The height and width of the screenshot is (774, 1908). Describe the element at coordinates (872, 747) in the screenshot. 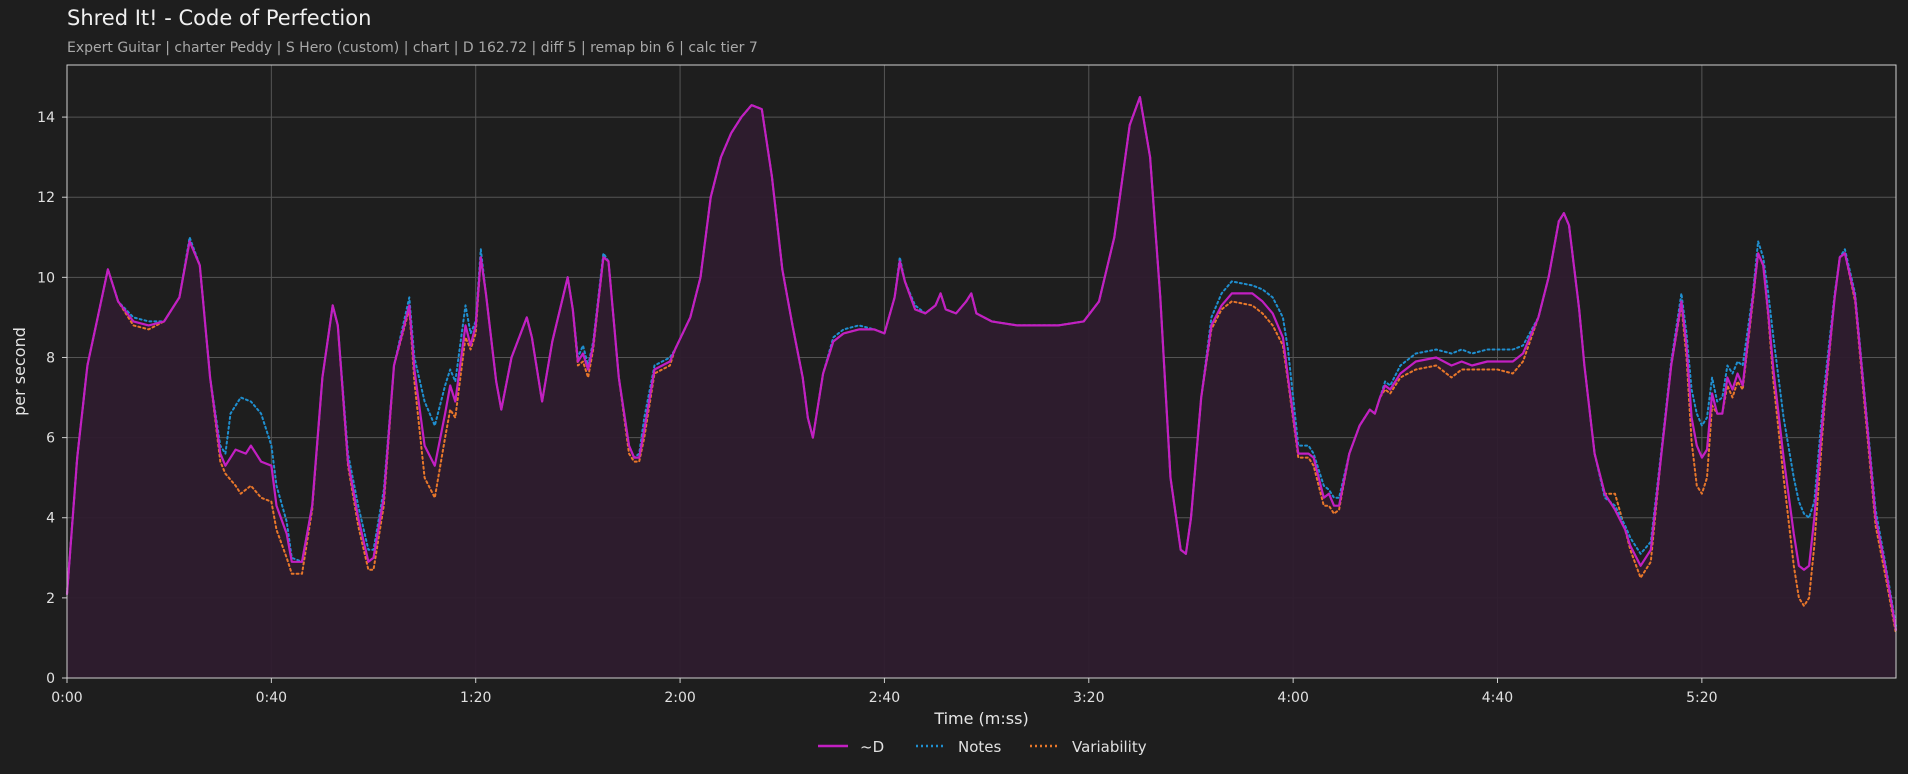

I see `legend-label-d: ~D` at that location.